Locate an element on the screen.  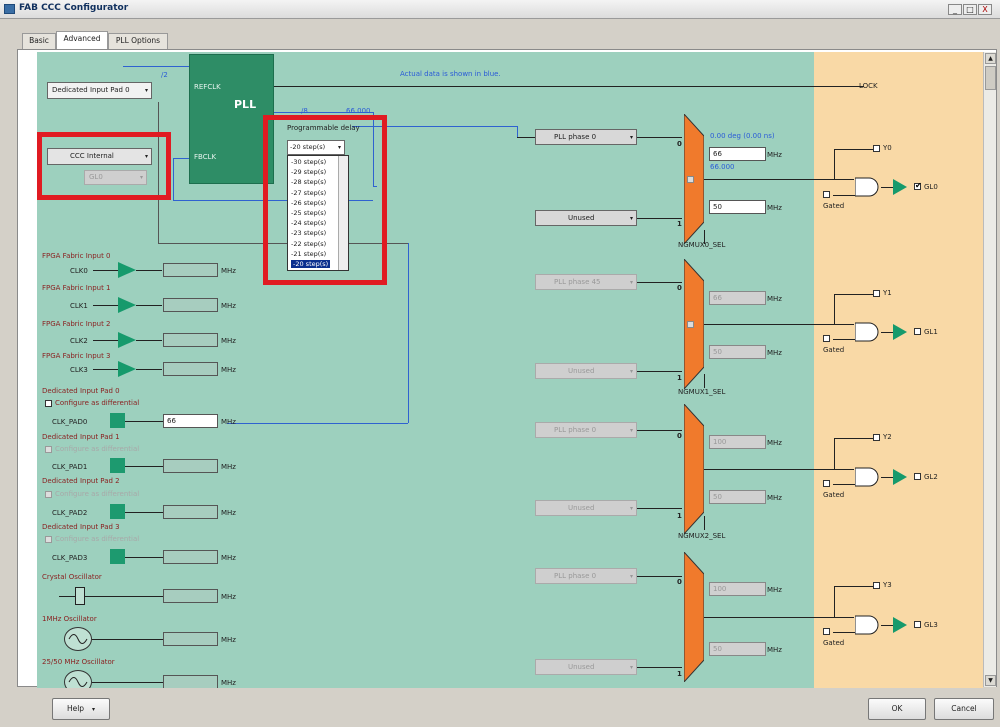
output-freq-field: 66 is located at coordinates (737, 154).